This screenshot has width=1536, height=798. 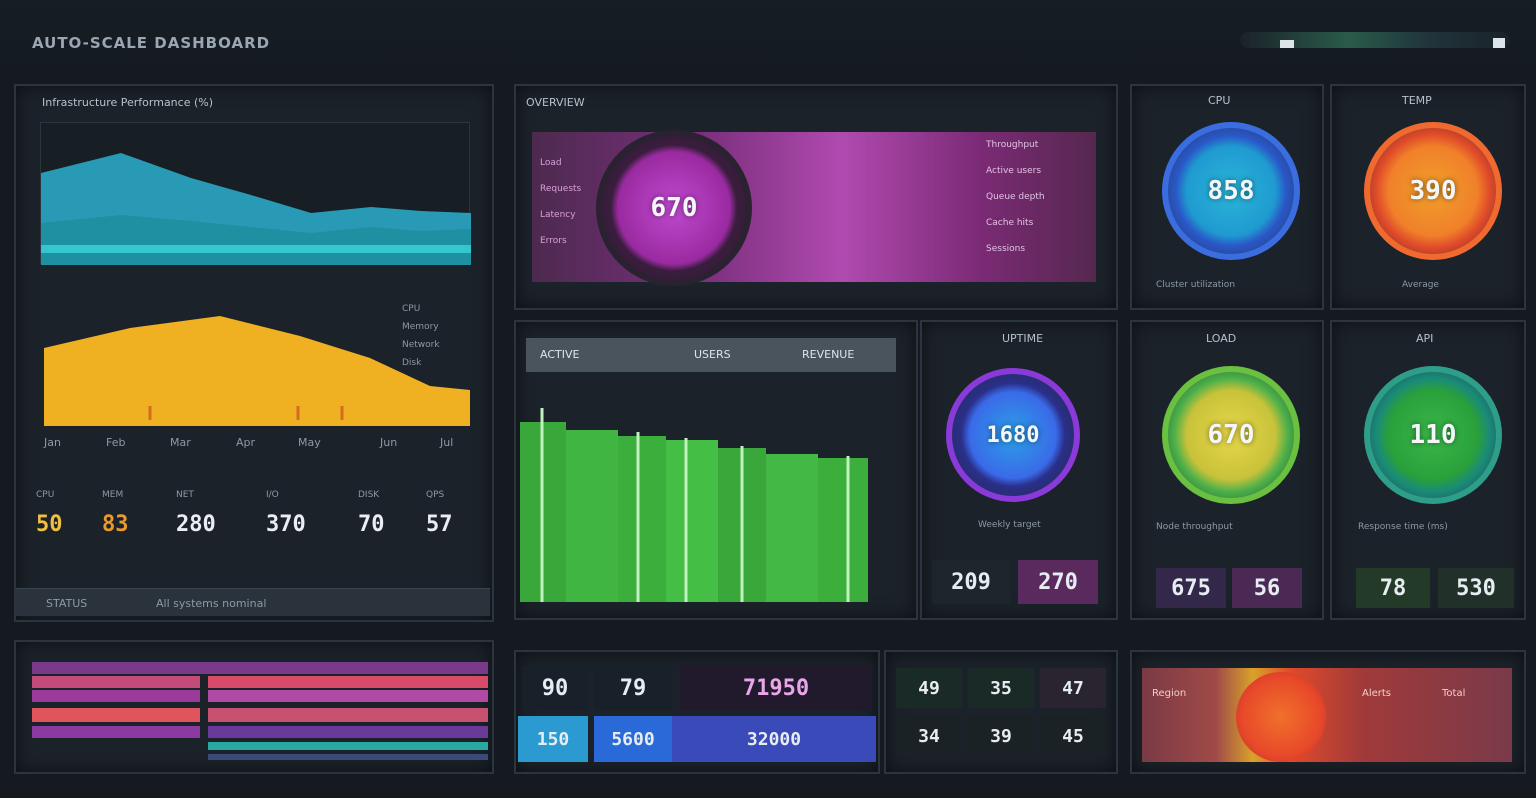 I want to click on load-caption: Node throughput, so click(x=1194, y=527).